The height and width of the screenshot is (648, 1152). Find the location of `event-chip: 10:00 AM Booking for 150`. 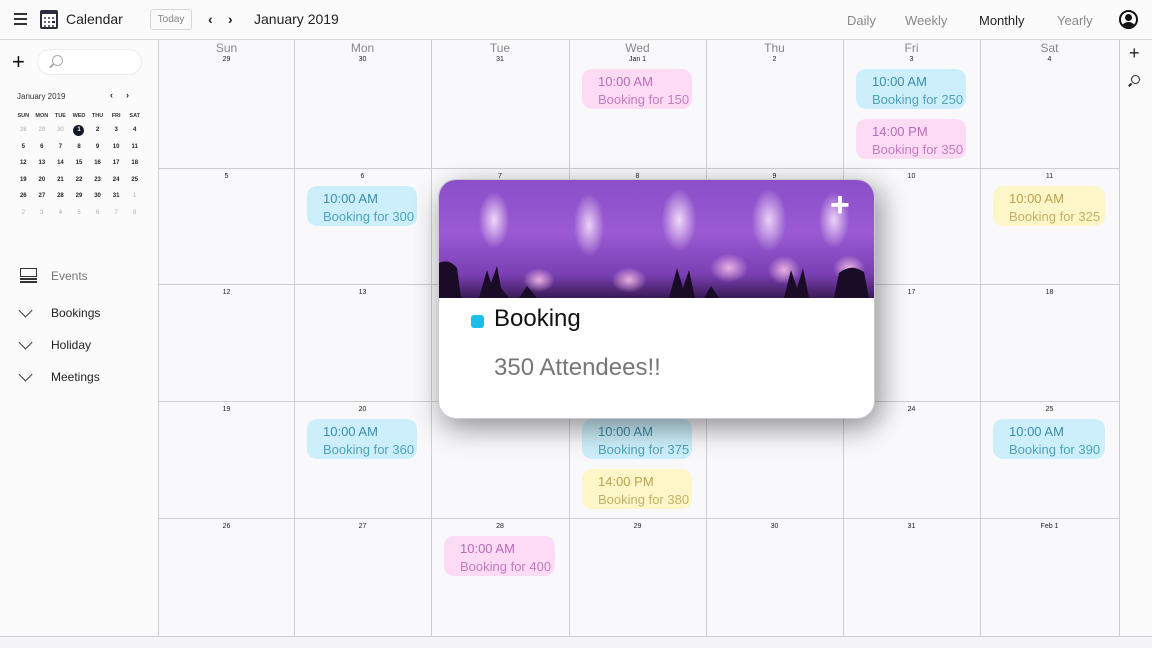

event-chip: 10:00 AM Booking for 150 is located at coordinates (637, 89).